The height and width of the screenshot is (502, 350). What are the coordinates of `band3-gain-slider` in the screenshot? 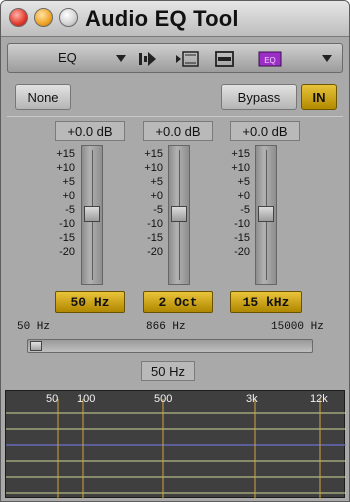 It's located at (266, 215).